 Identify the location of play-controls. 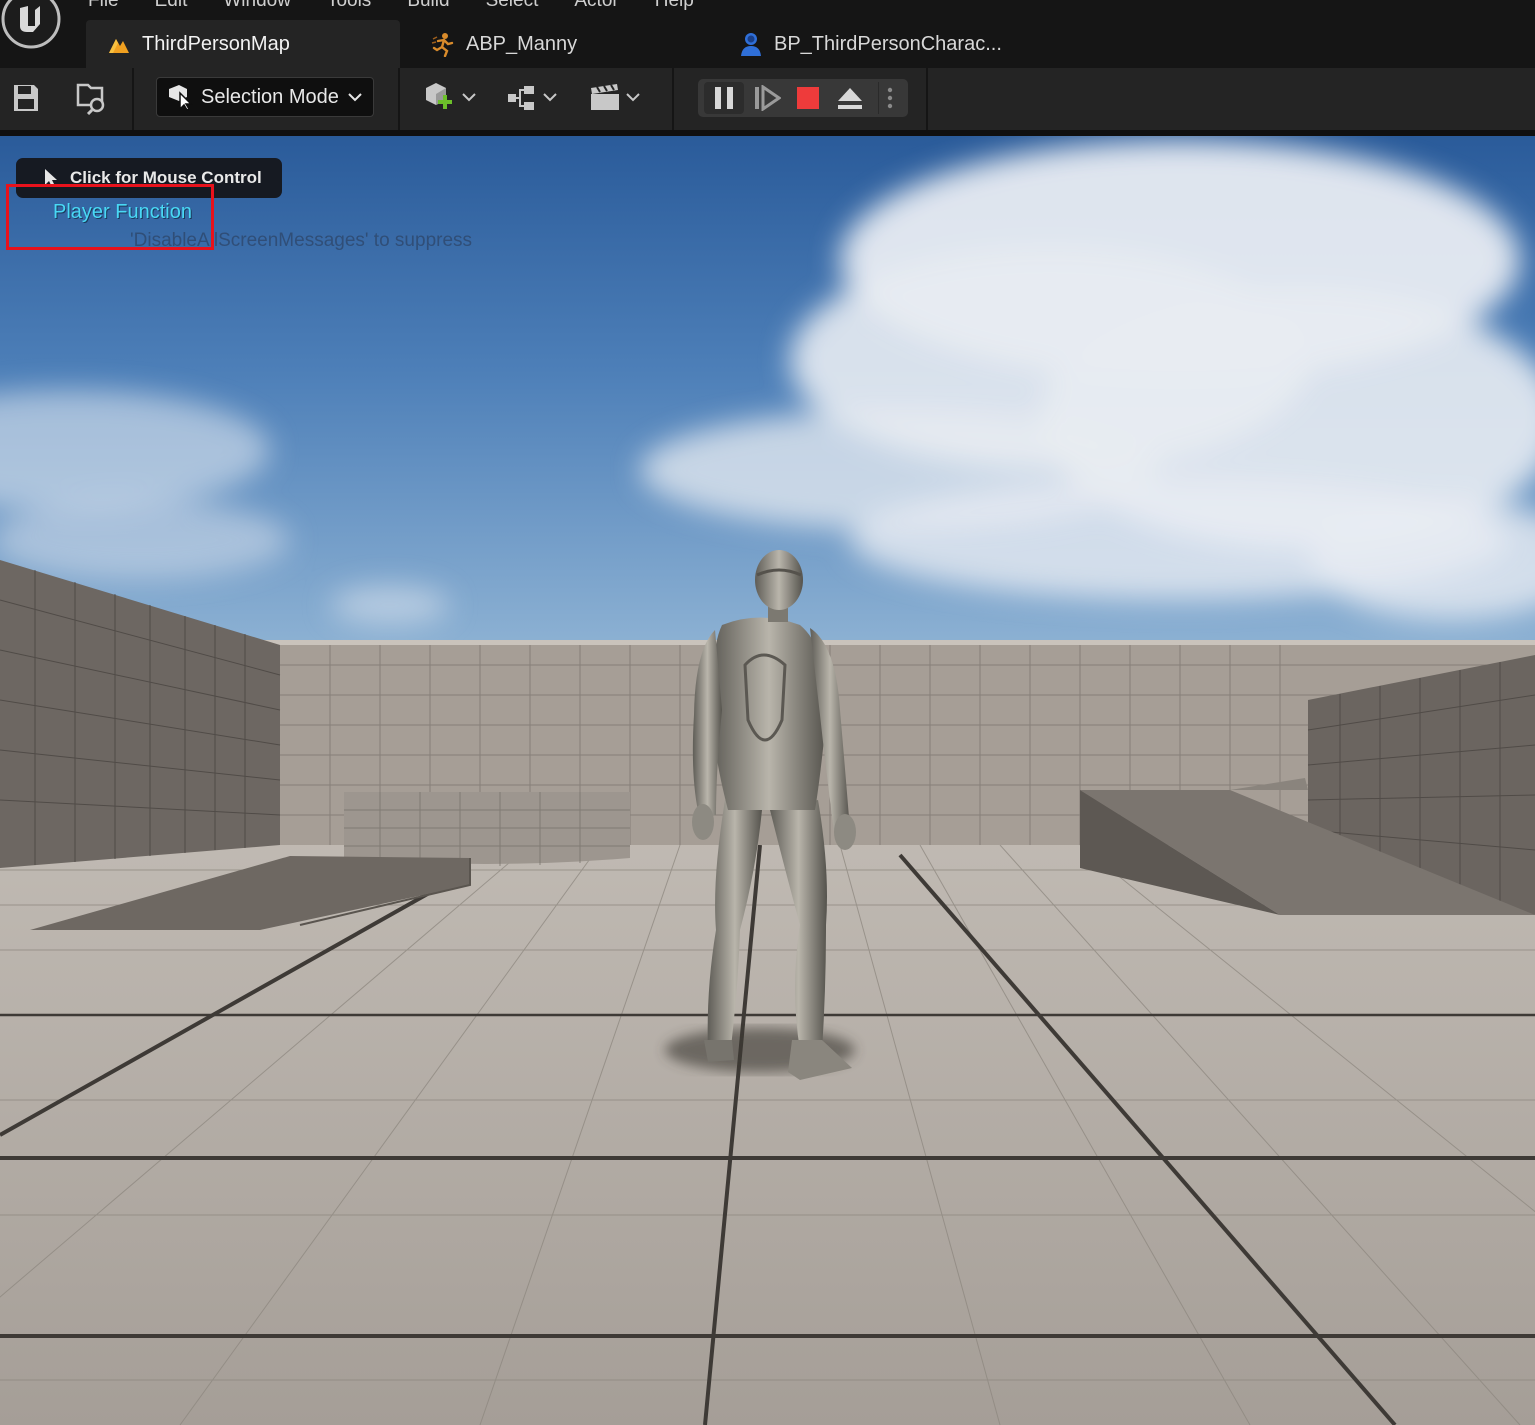
(803, 98).